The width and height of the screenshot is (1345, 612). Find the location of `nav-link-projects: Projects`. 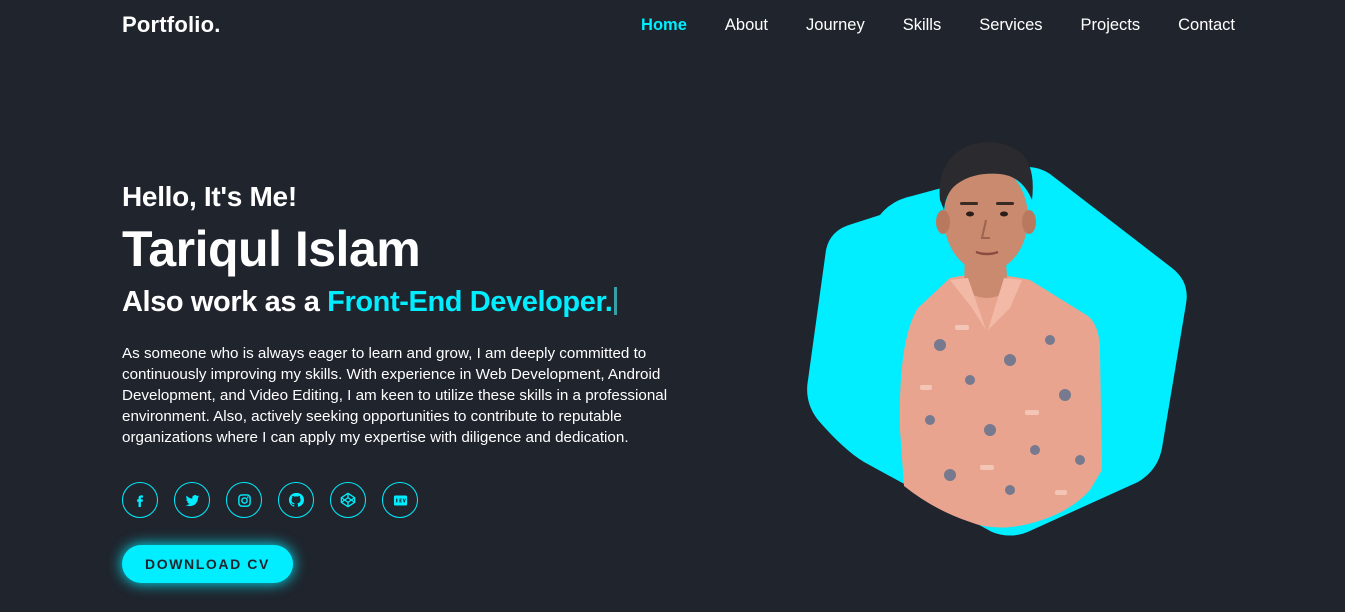

nav-link-projects: Projects is located at coordinates (1111, 25).